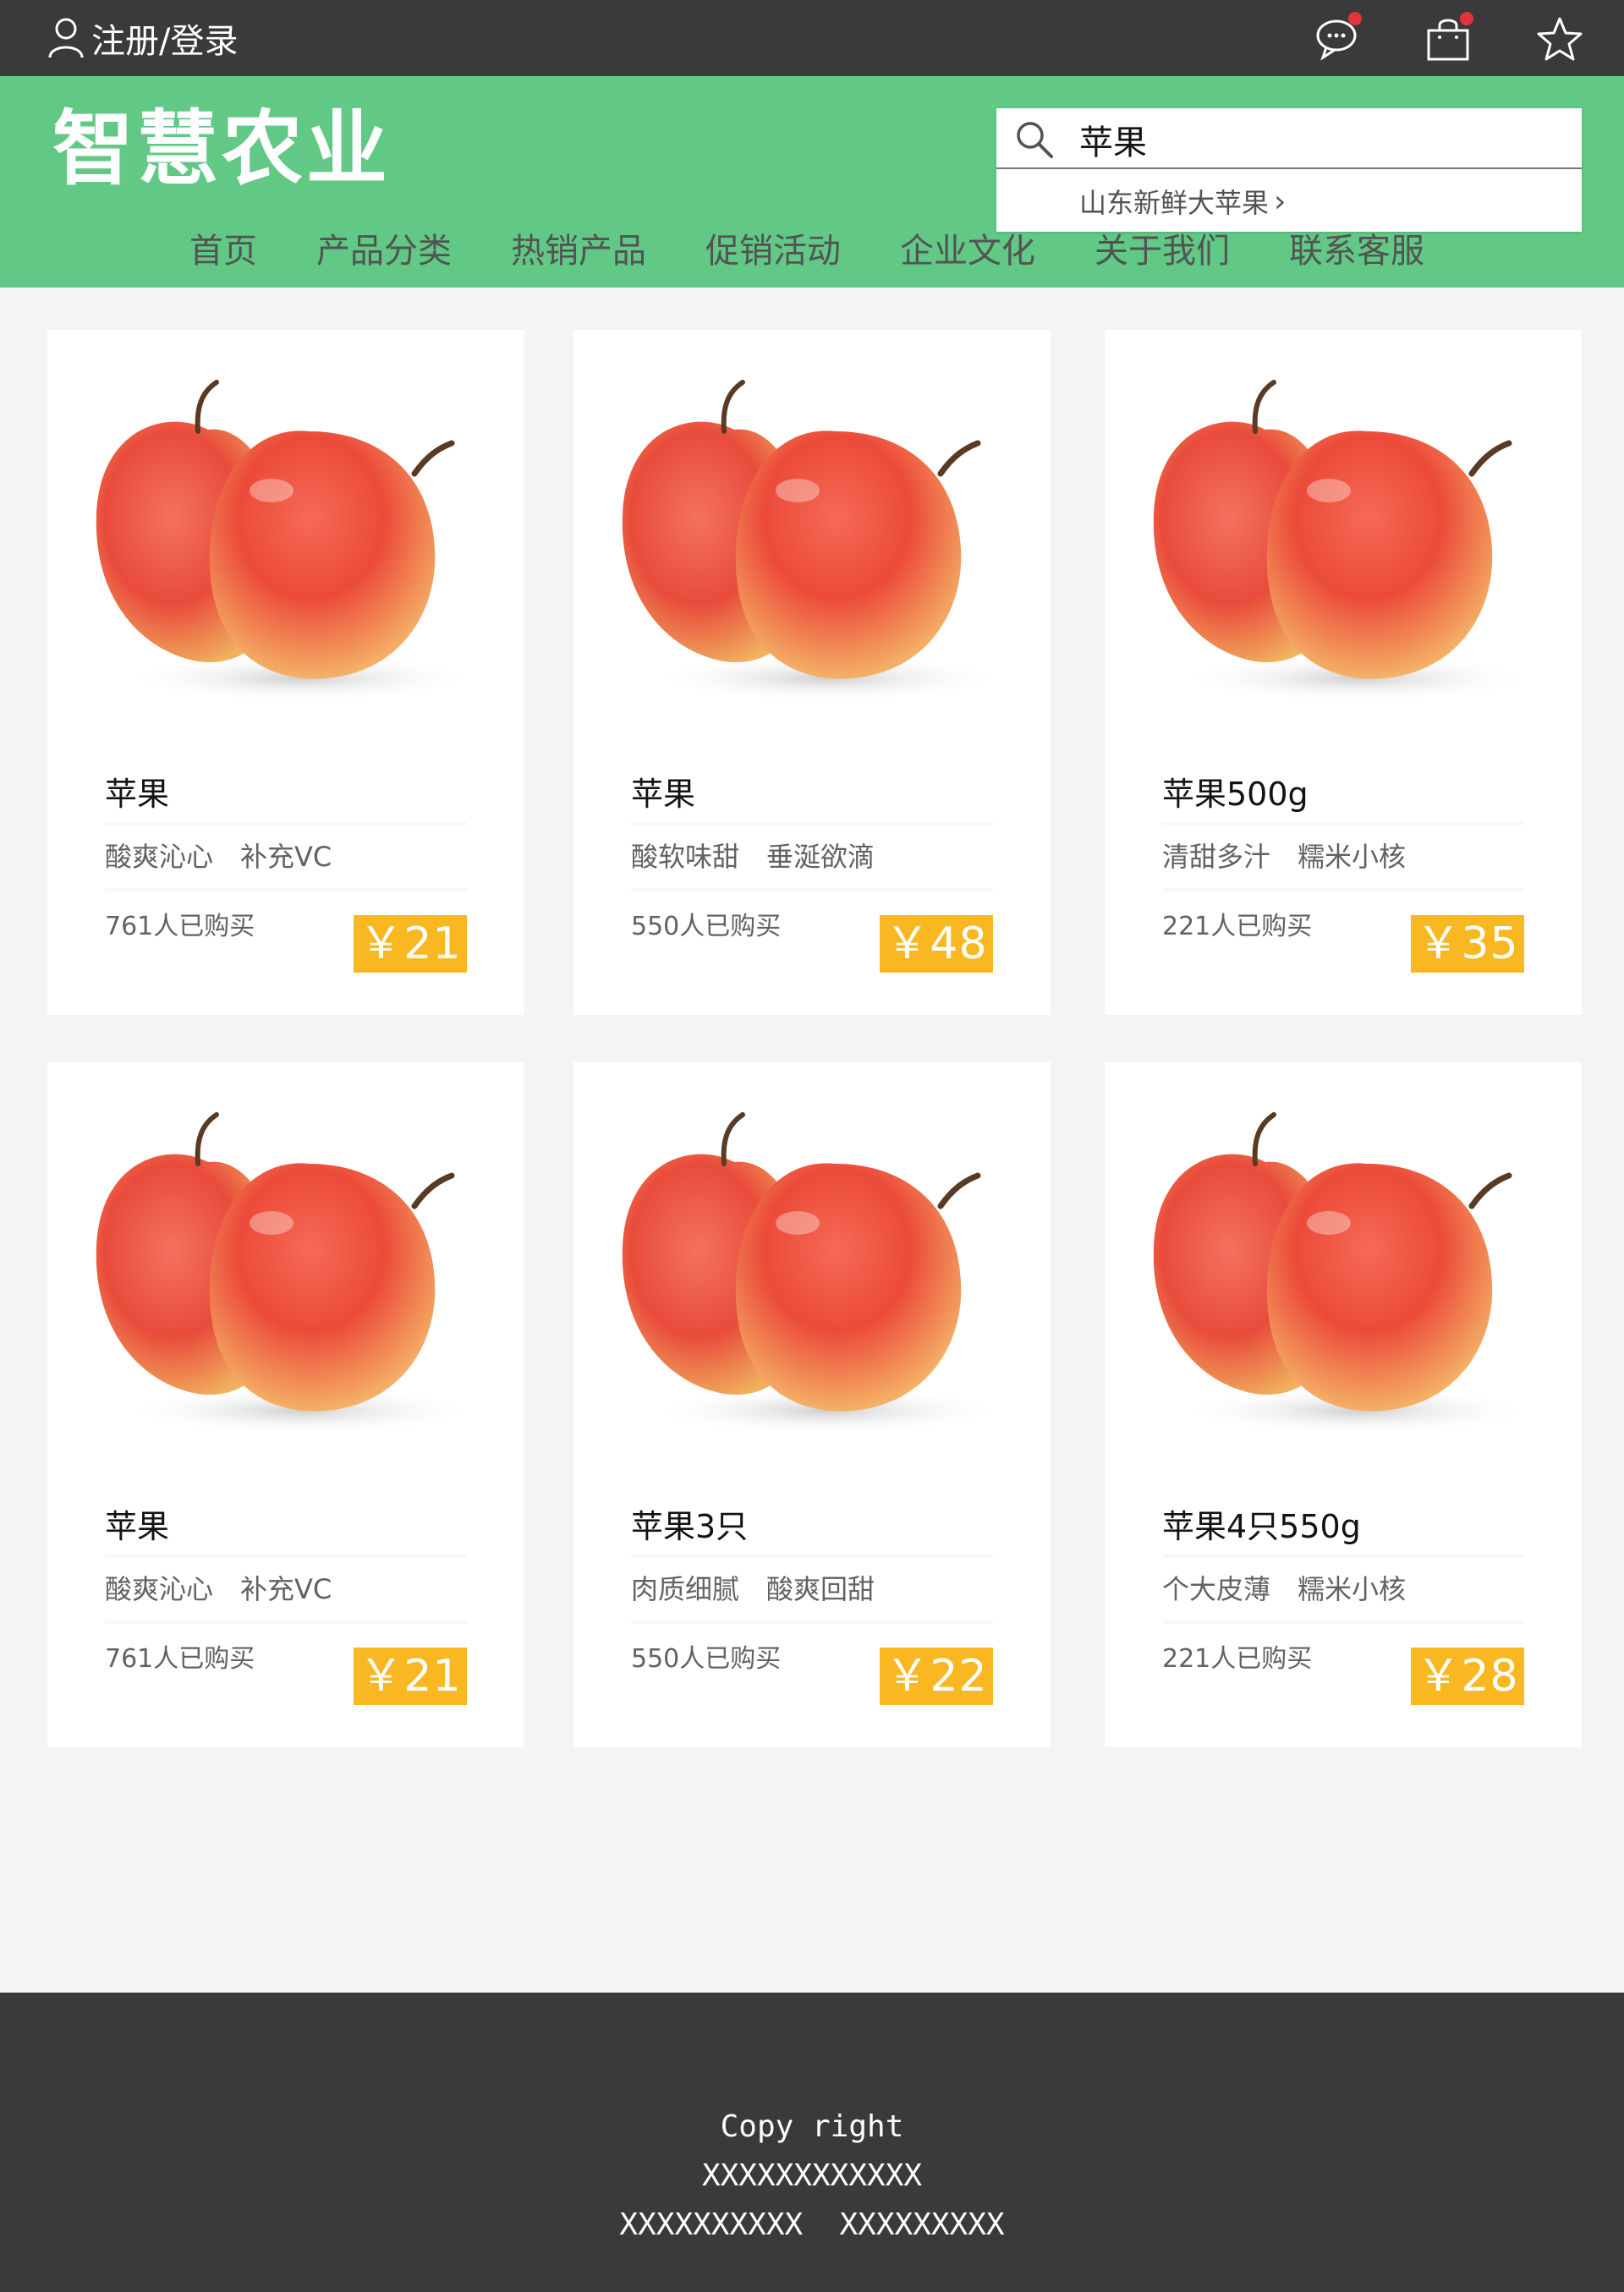  Describe the element at coordinates (1356, 247) in the screenshot. I see `nav-customer-service: 联系客服` at that location.